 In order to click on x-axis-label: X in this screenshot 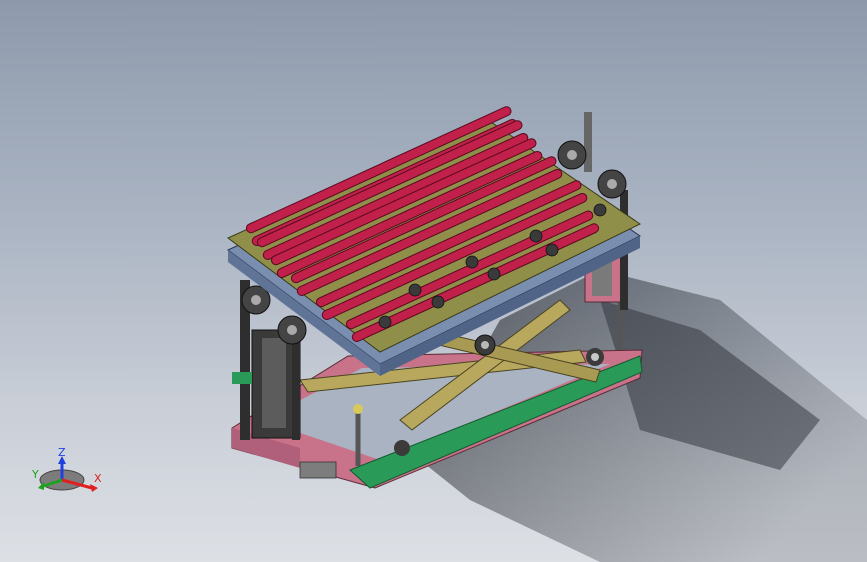, I will do `click(98, 478)`.